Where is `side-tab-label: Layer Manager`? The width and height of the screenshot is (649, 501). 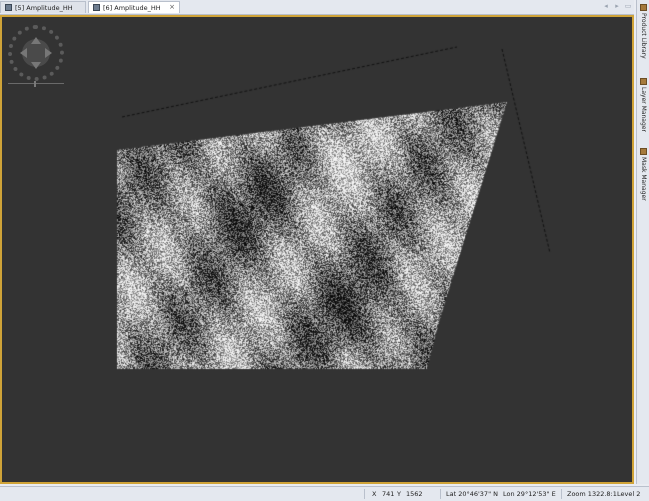 side-tab-label: Layer Manager is located at coordinates (643, 109).